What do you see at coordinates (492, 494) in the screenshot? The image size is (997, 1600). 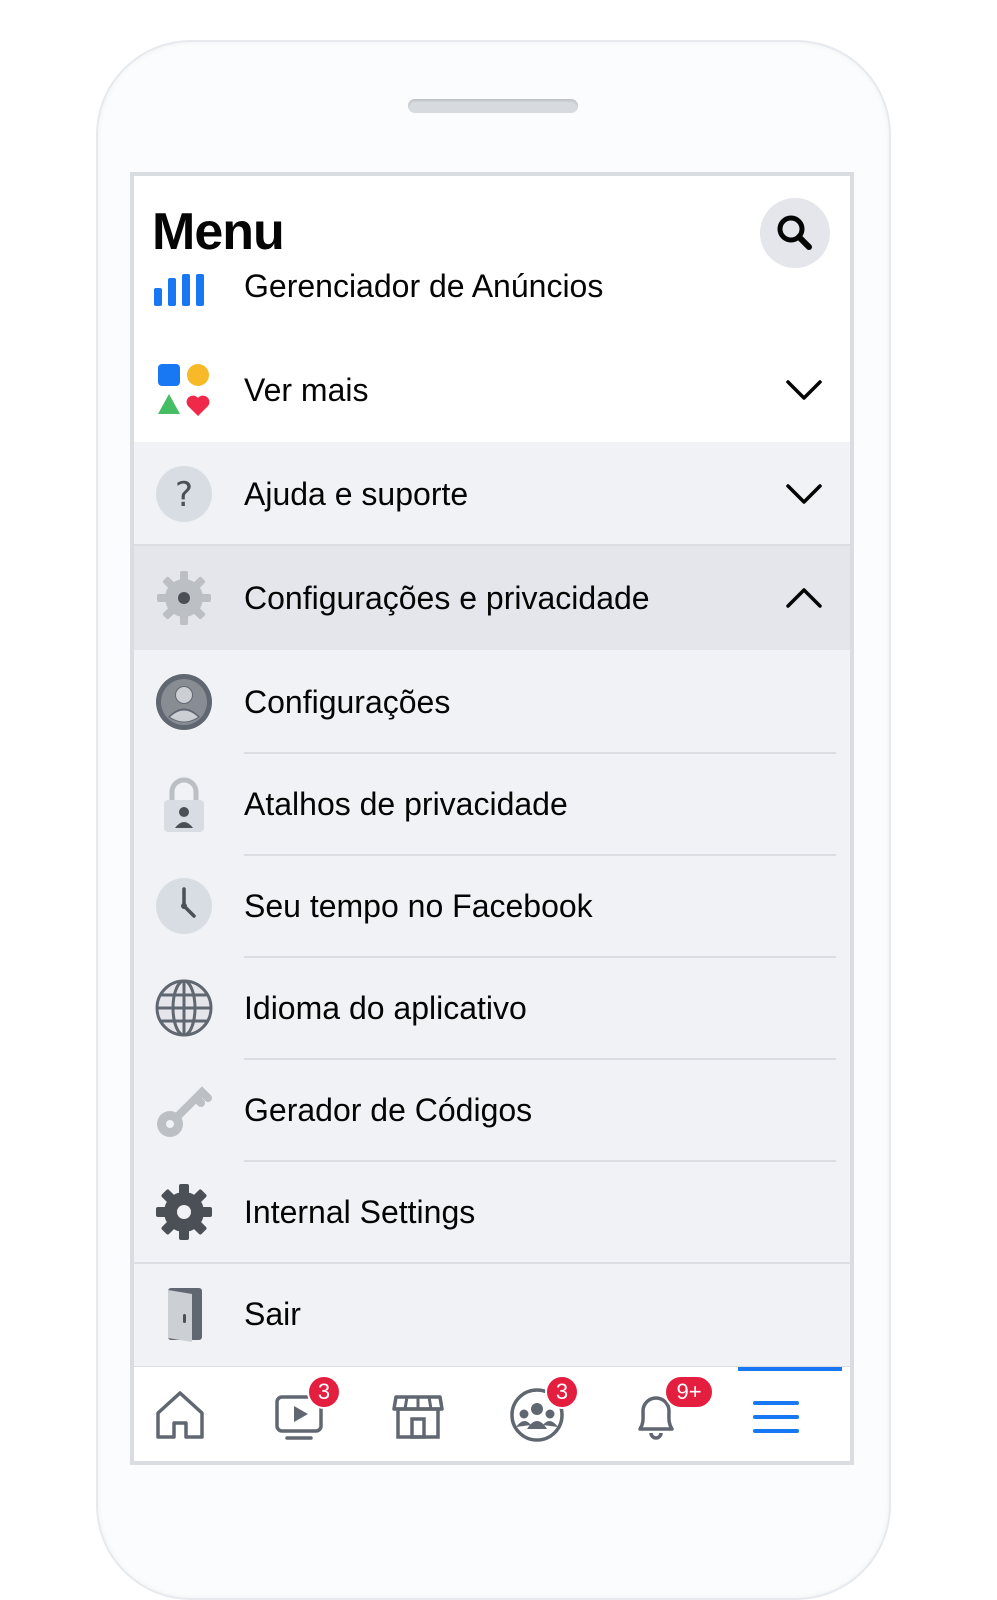 I see `menu-row-help: ? Ajuda e suporte` at bounding box center [492, 494].